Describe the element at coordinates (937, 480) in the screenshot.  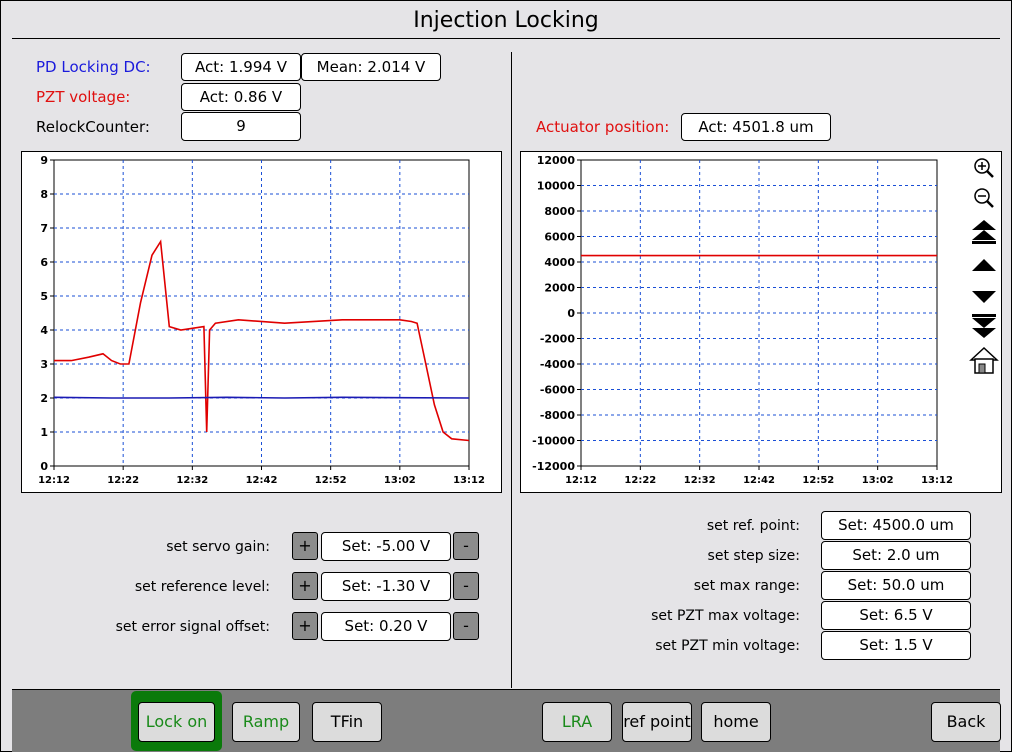
I see `right-x-tick-label: 13:12` at that location.